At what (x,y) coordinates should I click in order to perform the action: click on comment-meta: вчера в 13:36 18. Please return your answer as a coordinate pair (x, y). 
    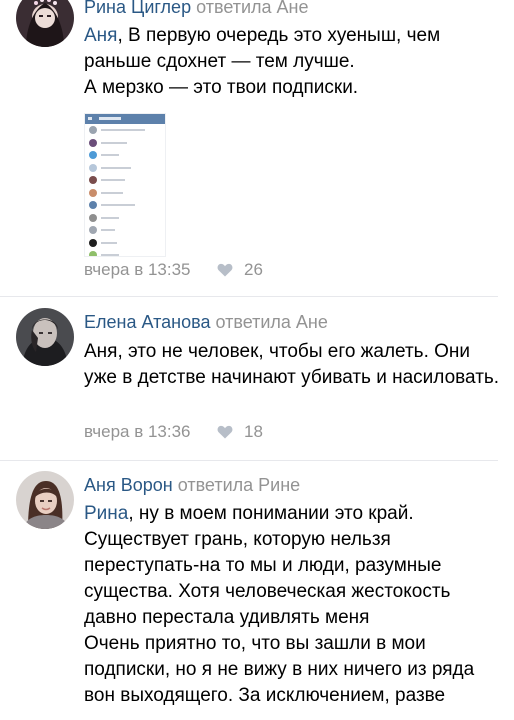
    Looking at the image, I should click on (173, 432).